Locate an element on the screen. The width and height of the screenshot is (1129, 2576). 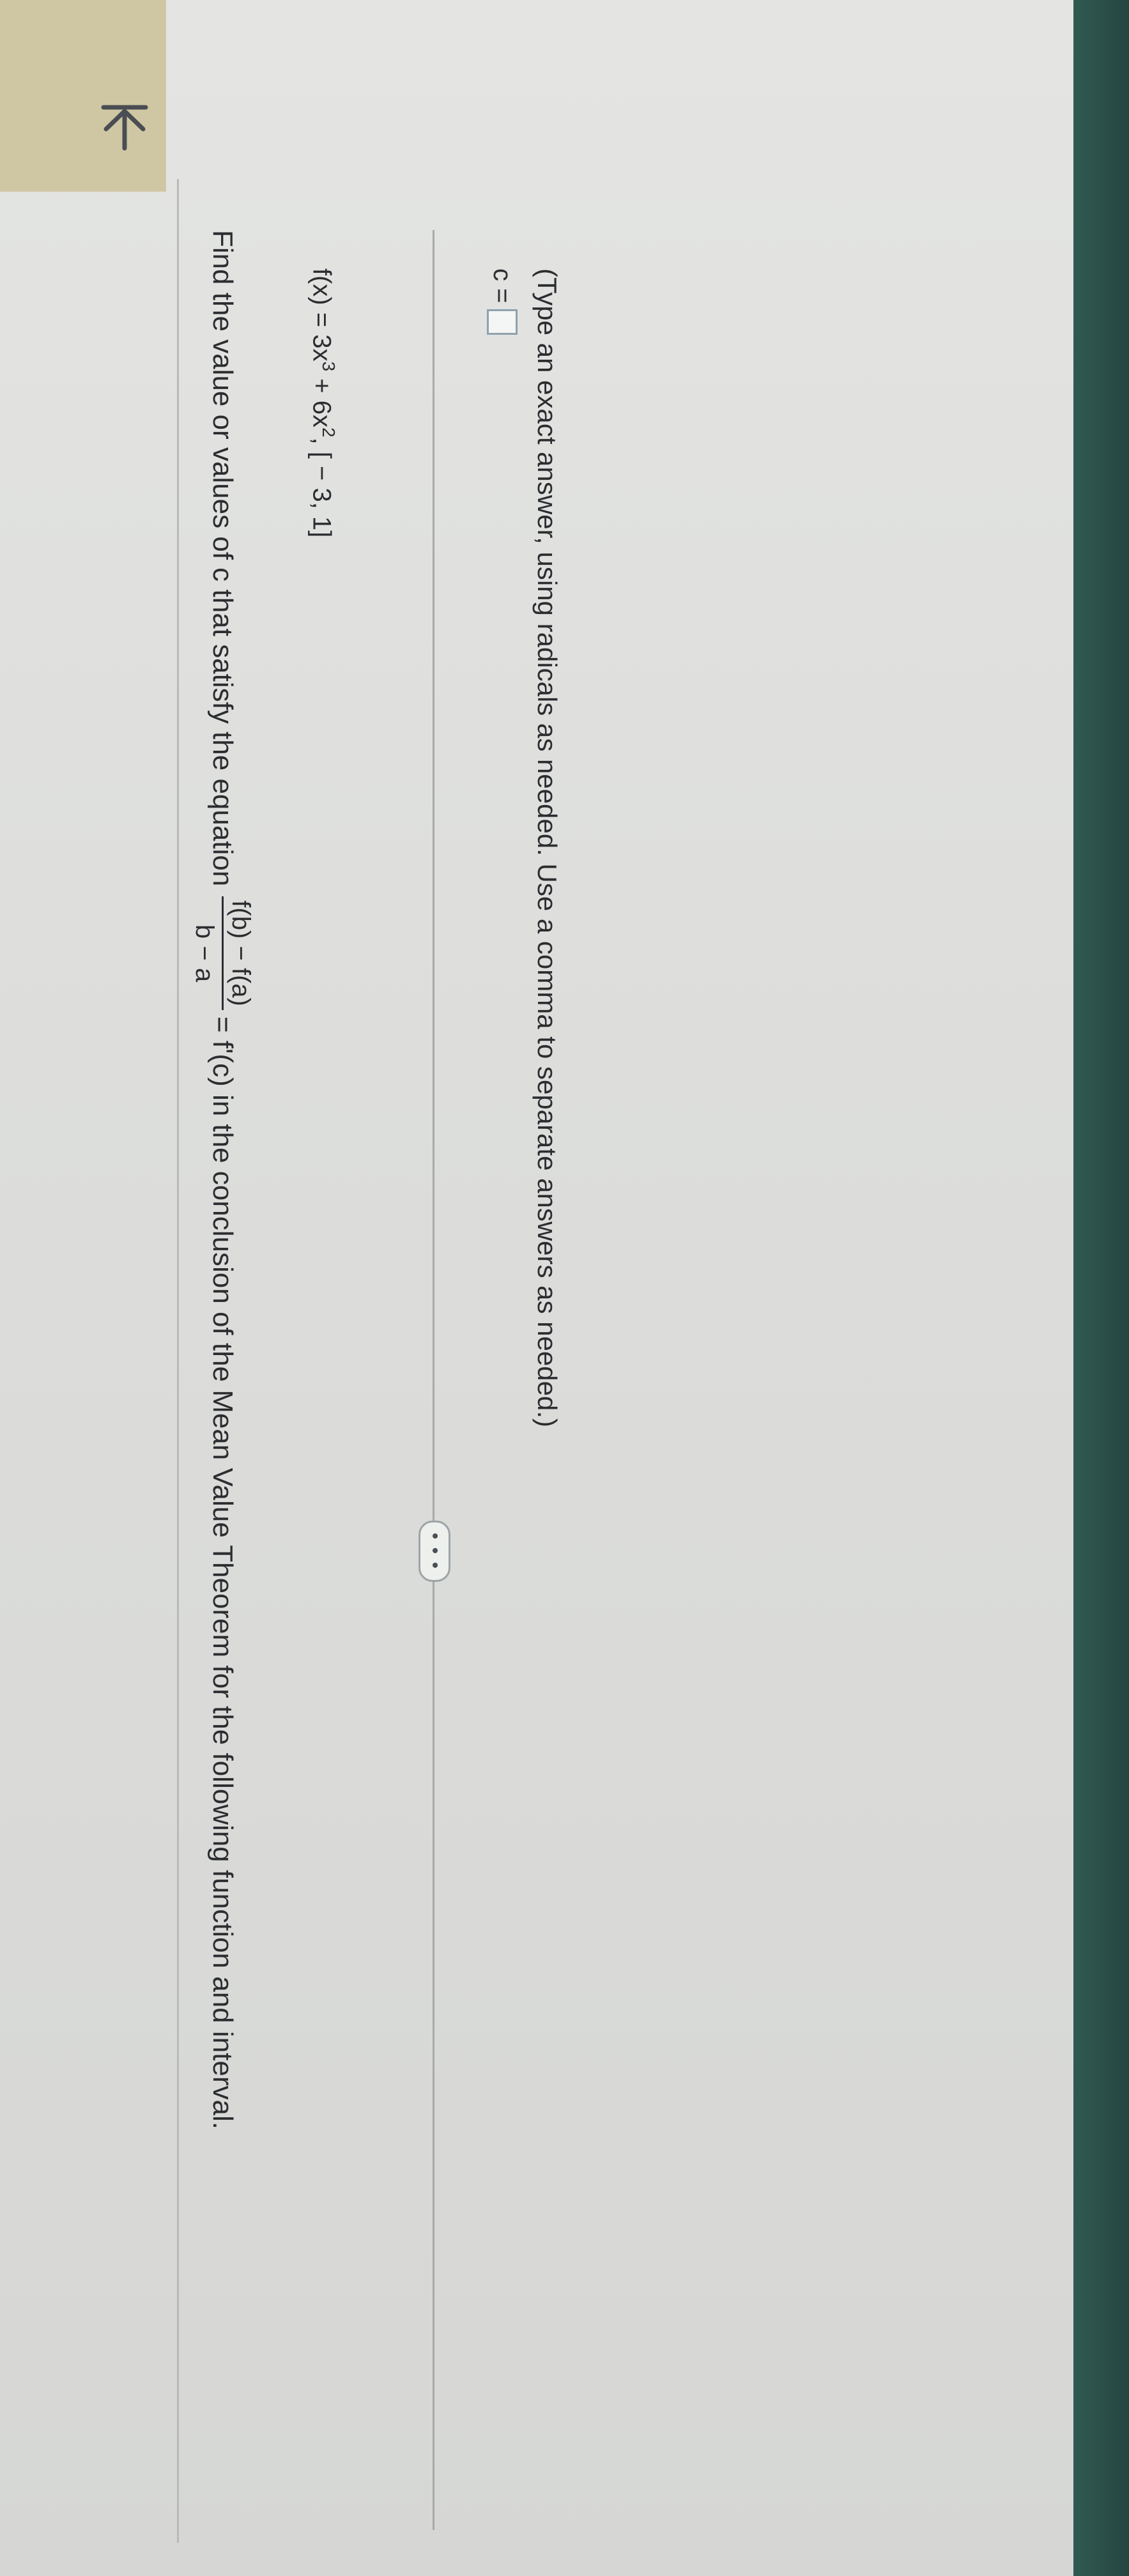
mvt-fraction: f(b) − f(a) b − a is located at coordinates (223, 953).